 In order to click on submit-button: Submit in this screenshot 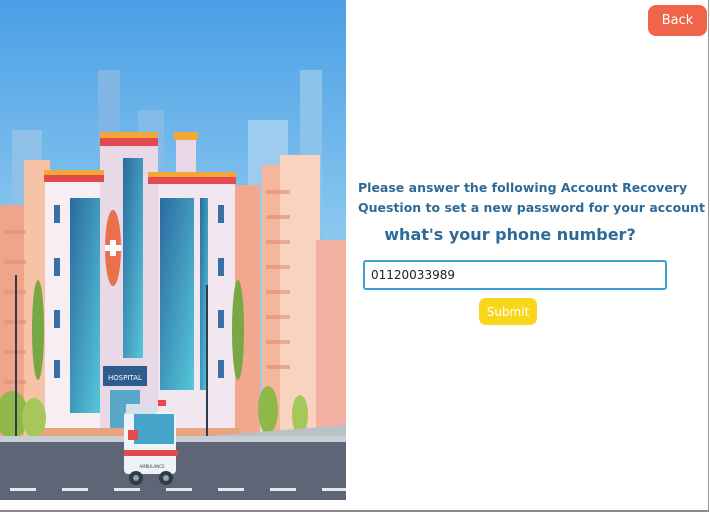, I will do `click(508, 311)`.